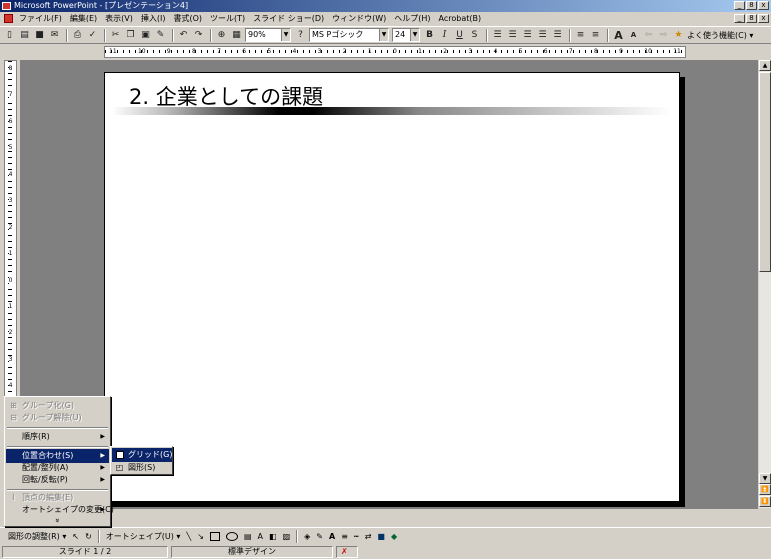  Describe the element at coordinates (37, 536) in the screenshot. I see `draw-menu-button: 図形の調整(R) ▾` at that location.